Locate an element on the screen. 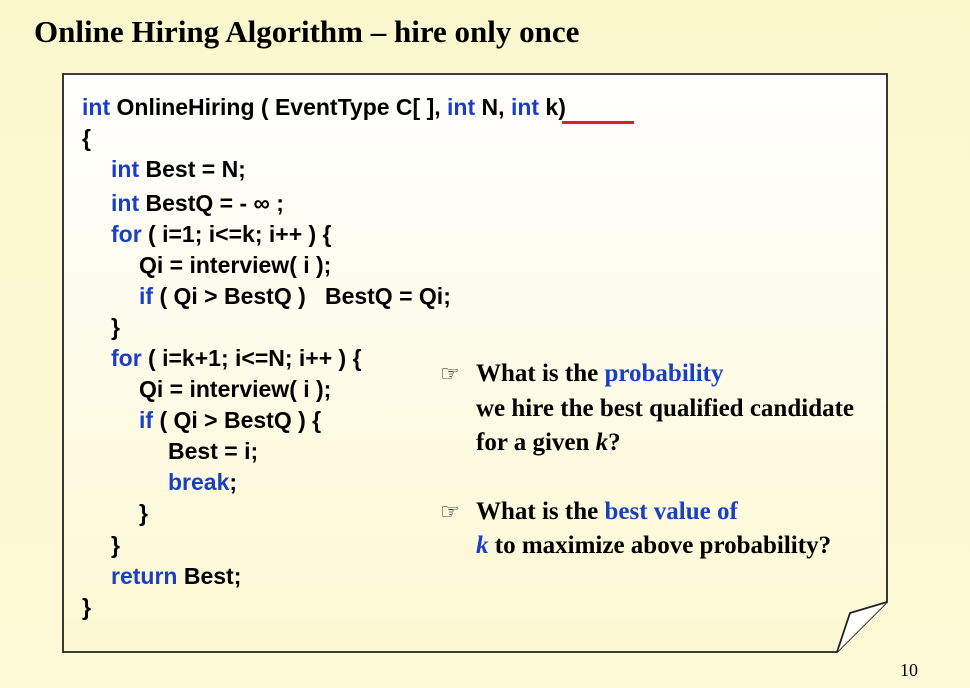 The image size is (970, 688). code-text: Best = N; is located at coordinates (192, 169).